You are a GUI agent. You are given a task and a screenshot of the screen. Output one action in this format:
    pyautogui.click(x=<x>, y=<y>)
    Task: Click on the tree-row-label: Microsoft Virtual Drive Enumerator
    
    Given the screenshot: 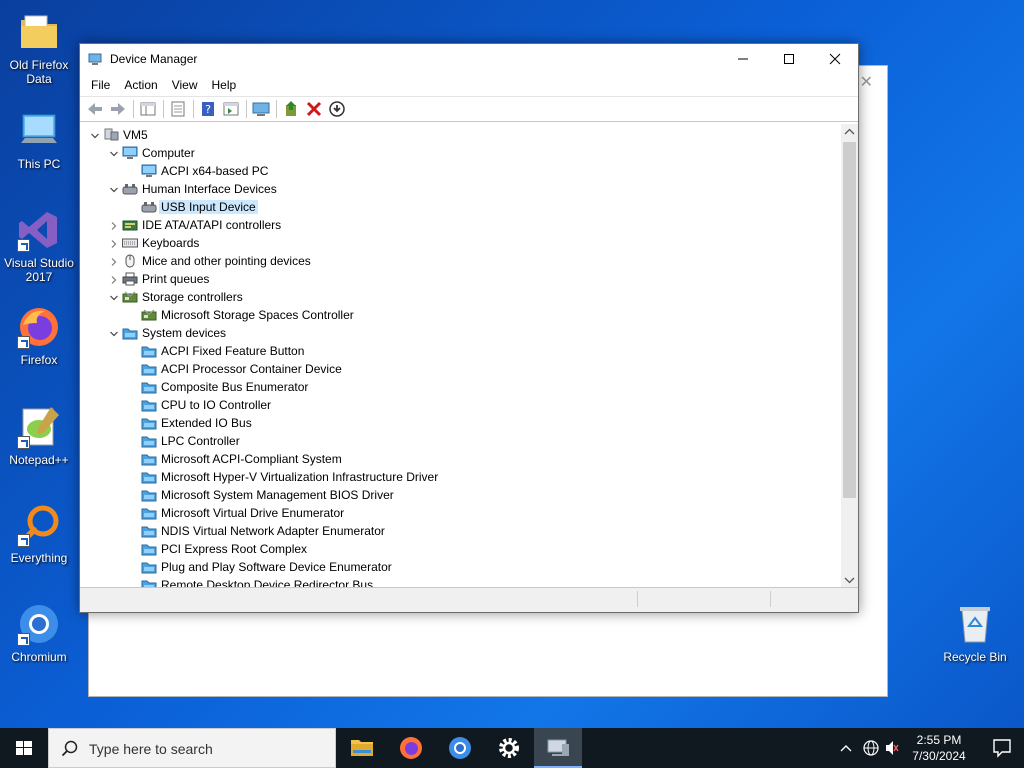 What is the action you would take?
    pyautogui.click(x=253, y=513)
    